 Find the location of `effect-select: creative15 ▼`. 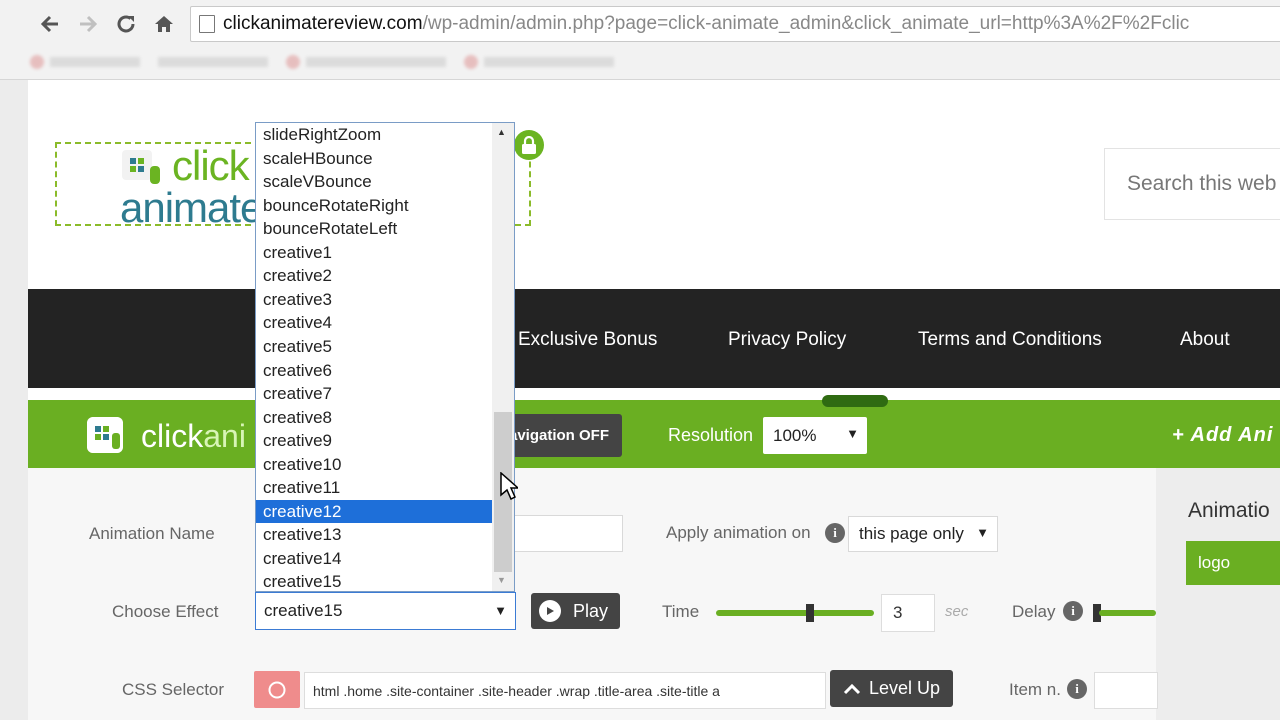

effect-select: creative15 ▼ is located at coordinates (385, 611).